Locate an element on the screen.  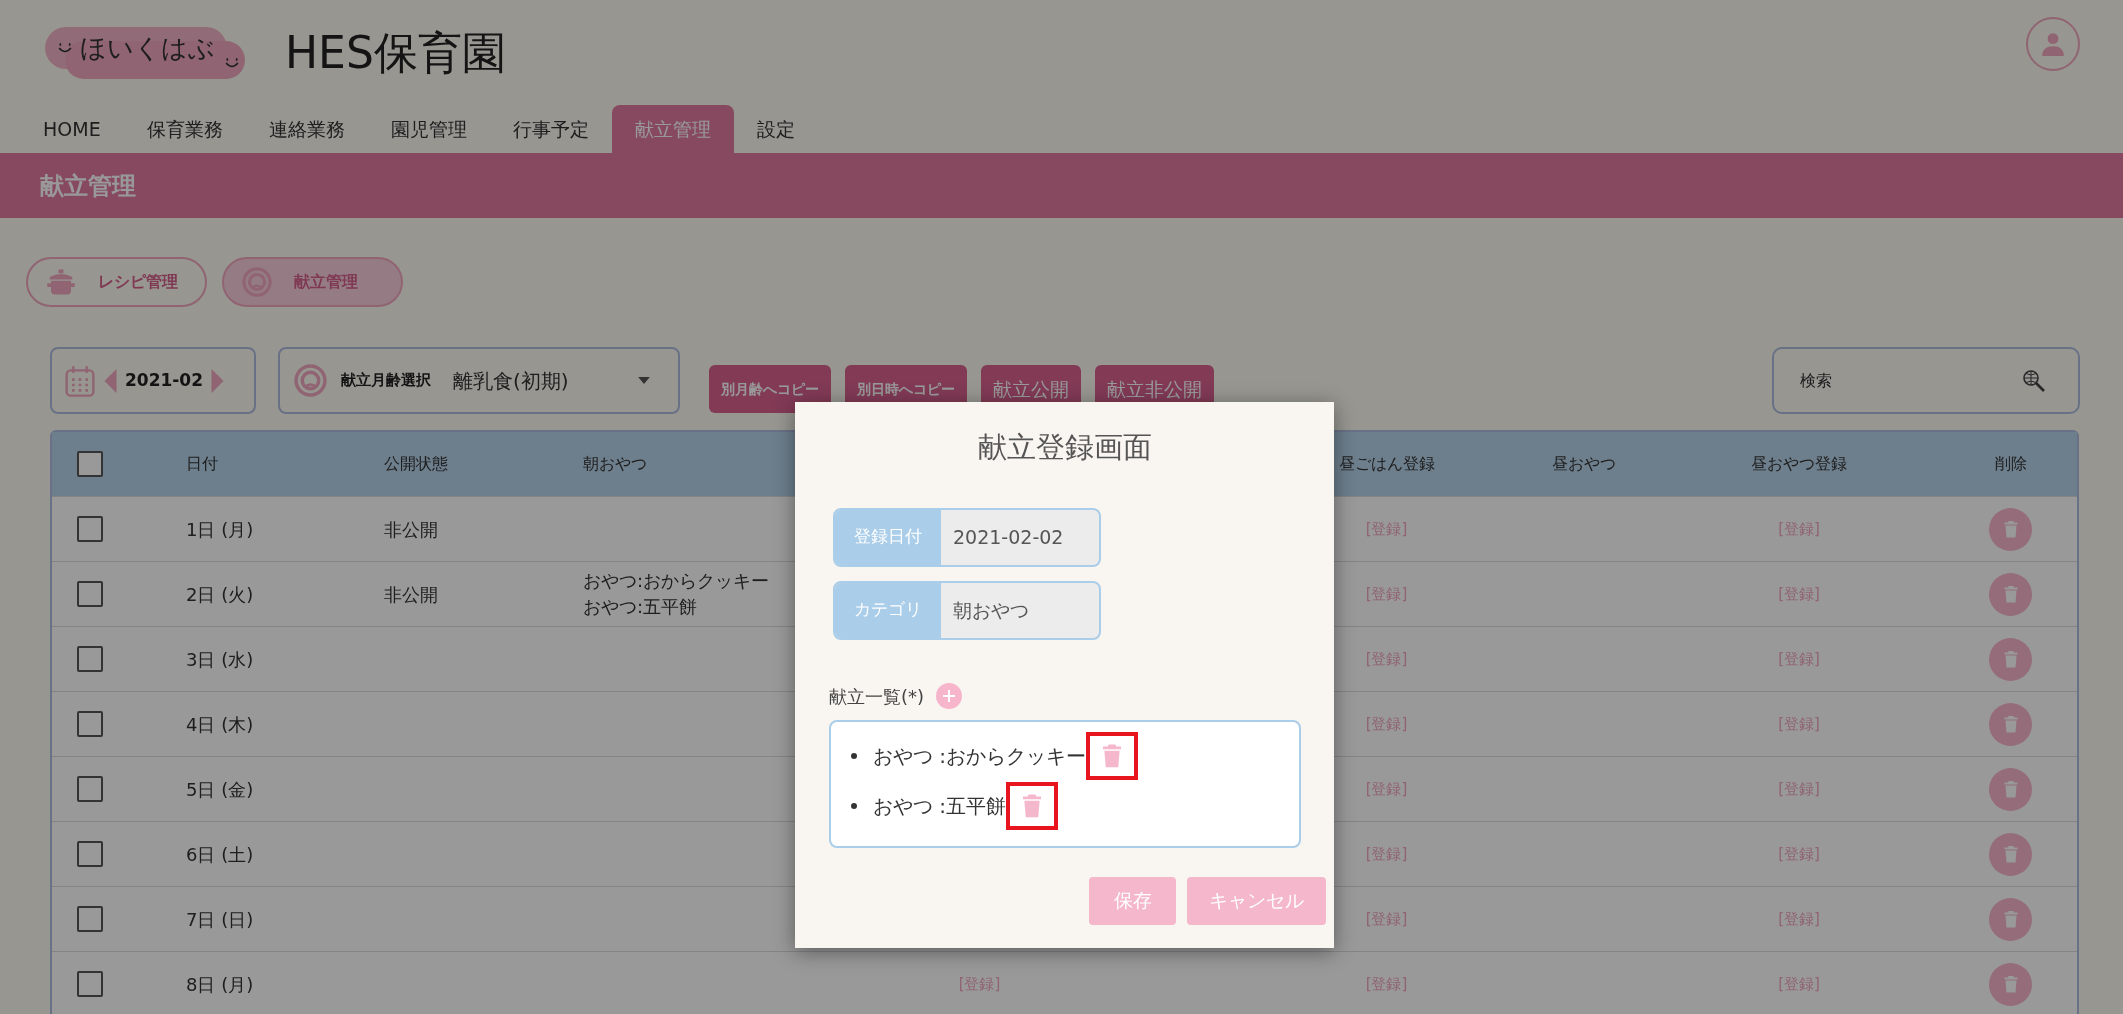
date-cell: 4日 (木) is located at coordinates (220, 724).